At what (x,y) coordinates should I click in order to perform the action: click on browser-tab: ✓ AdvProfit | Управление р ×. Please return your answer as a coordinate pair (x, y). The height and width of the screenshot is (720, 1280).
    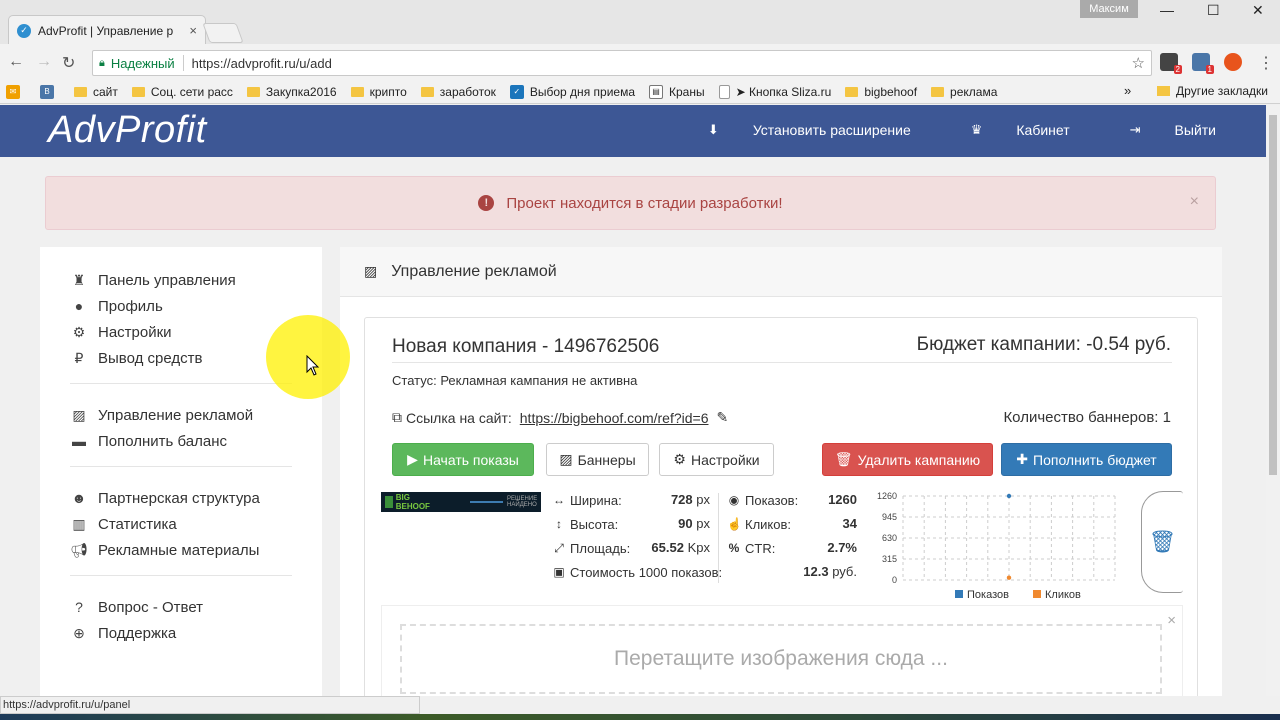
    Looking at the image, I should click on (107, 30).